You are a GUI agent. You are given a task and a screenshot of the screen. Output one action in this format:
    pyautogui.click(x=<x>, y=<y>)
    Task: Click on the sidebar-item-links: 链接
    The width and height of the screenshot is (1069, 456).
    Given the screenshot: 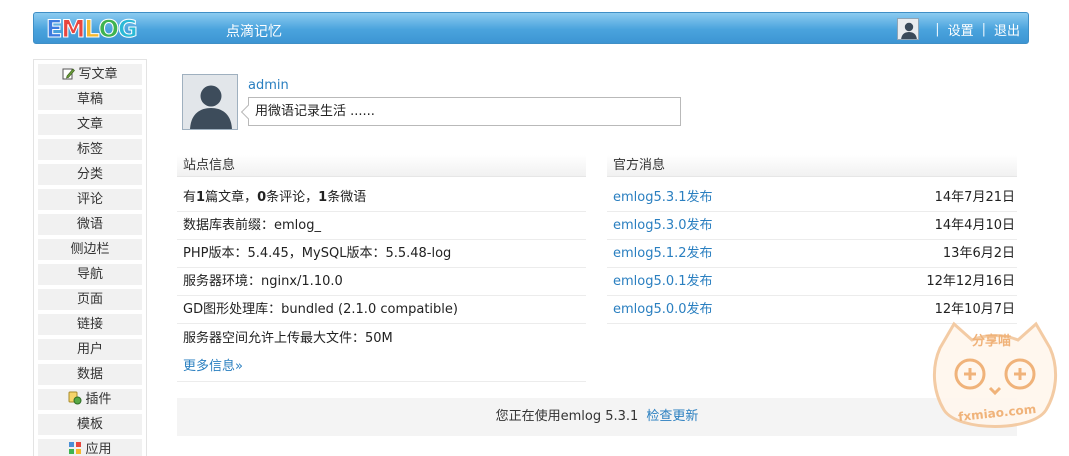 What is the action you would take?
    pyautogui.click(x=90, y=324)
    